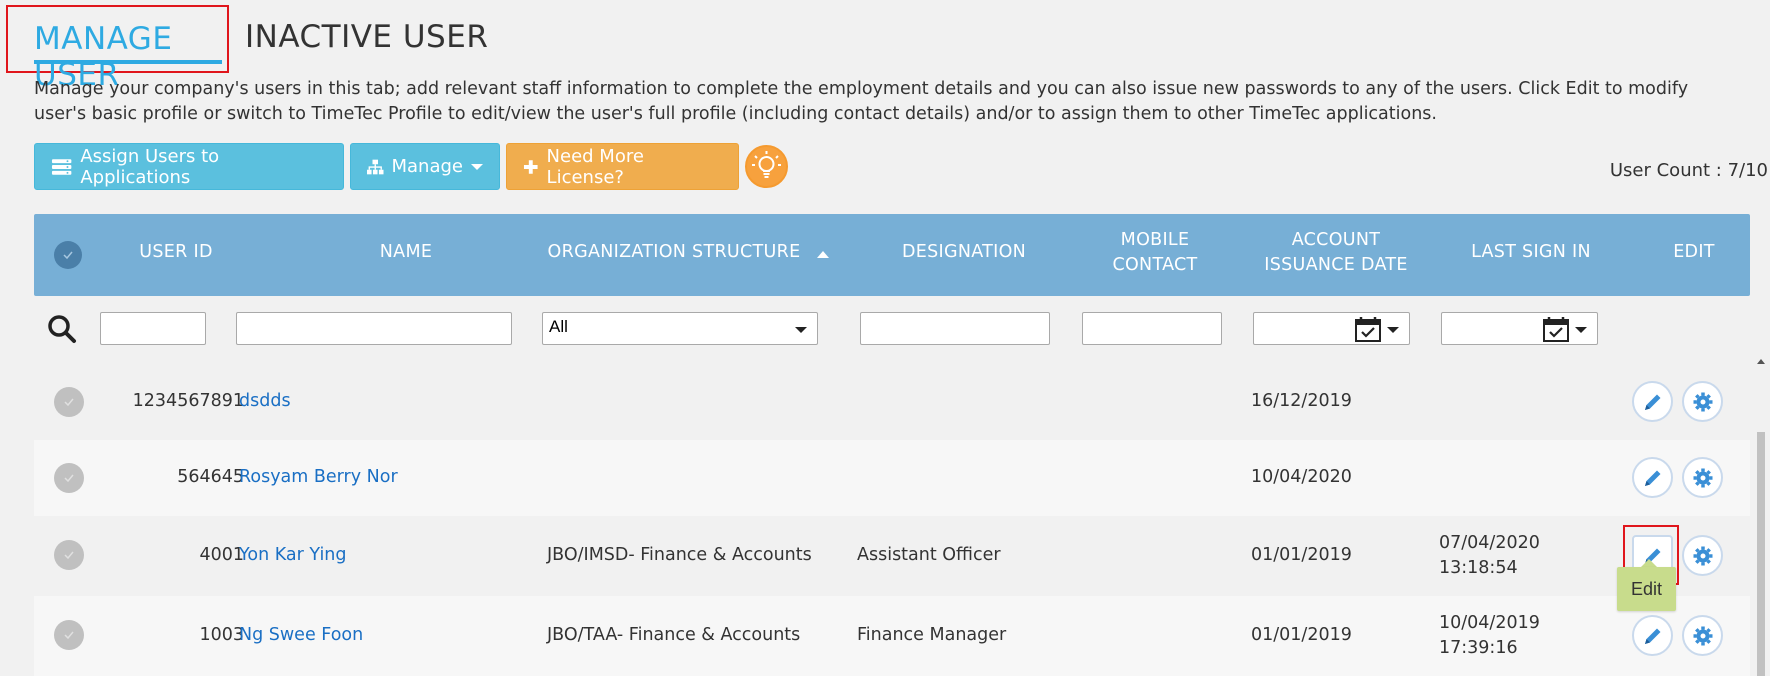 Image resolution: width=1770 pixels, height=676 pixels. Describe the element at coordinates (674, 252) in the screenshot. I see `header-organization-structure: ORGANIZATION STRUCTURE` at that location.